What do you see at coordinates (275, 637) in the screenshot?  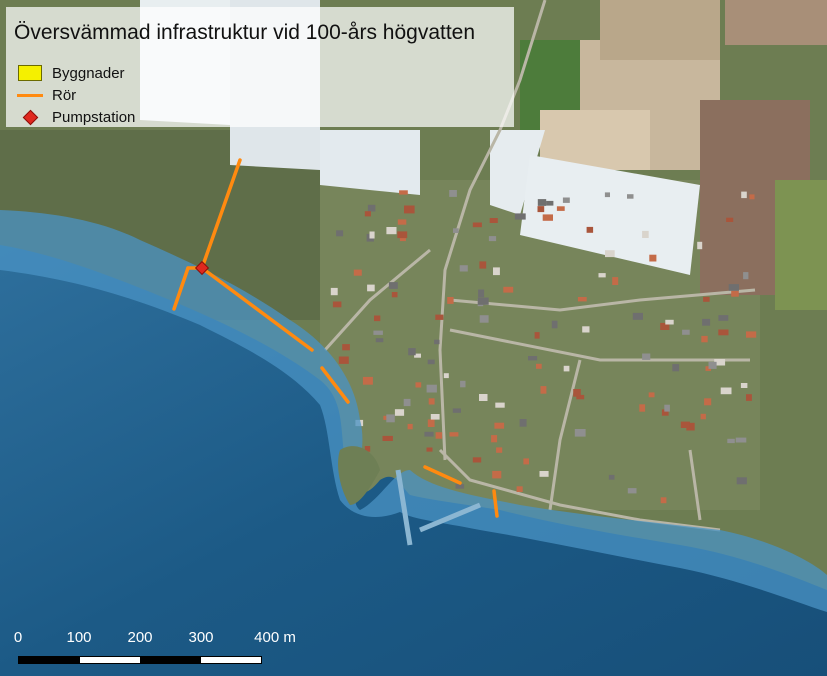 I see `scale-tick-label: 400 m` at bounding box center [275, 637].